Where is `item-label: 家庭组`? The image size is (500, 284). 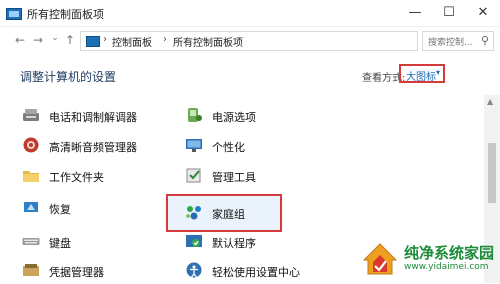
item-label: 家庭组 is located at coordinates (228, 214).